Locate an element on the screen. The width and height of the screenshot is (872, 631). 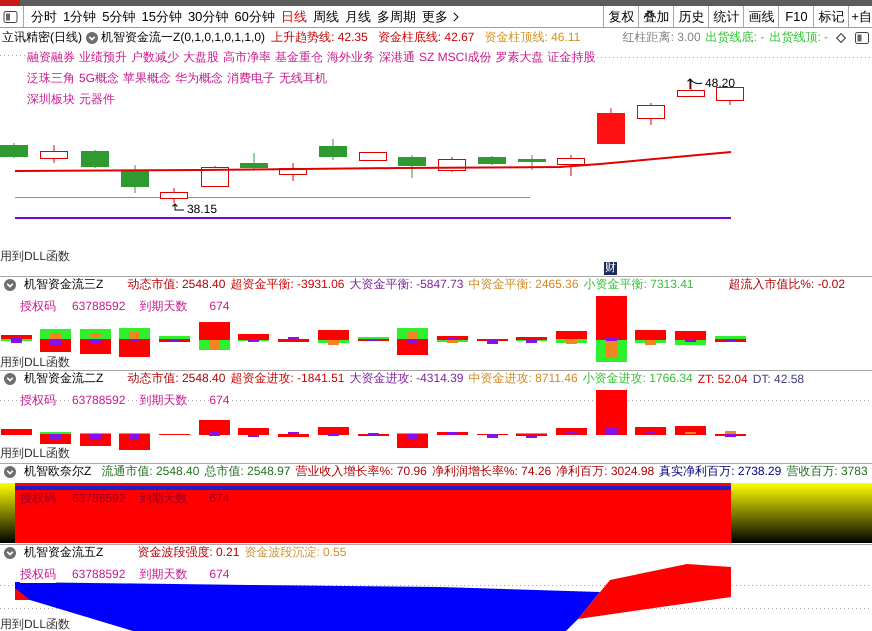
more-button: 更多 is located at coordinates (440, 16).